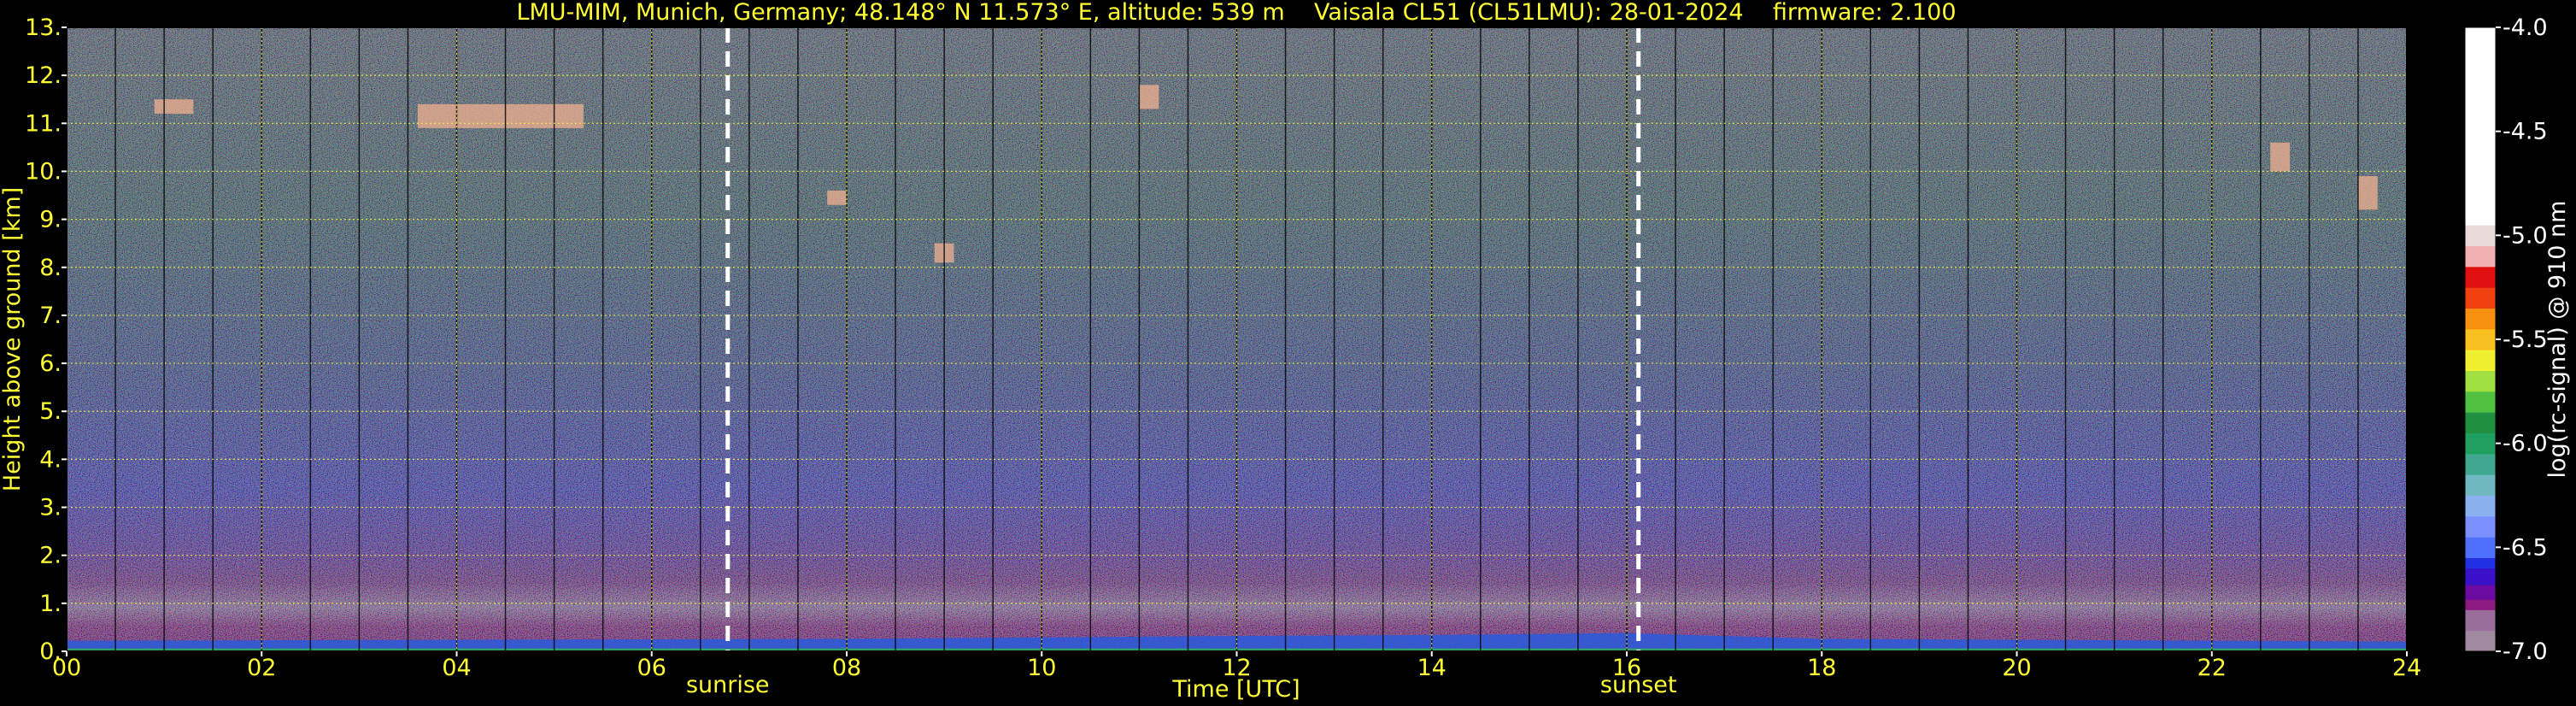  What do you see at coordinates (261, 668) in the screenshot?
I see `x-tick-label: 02` at bounding box center [261, 668].